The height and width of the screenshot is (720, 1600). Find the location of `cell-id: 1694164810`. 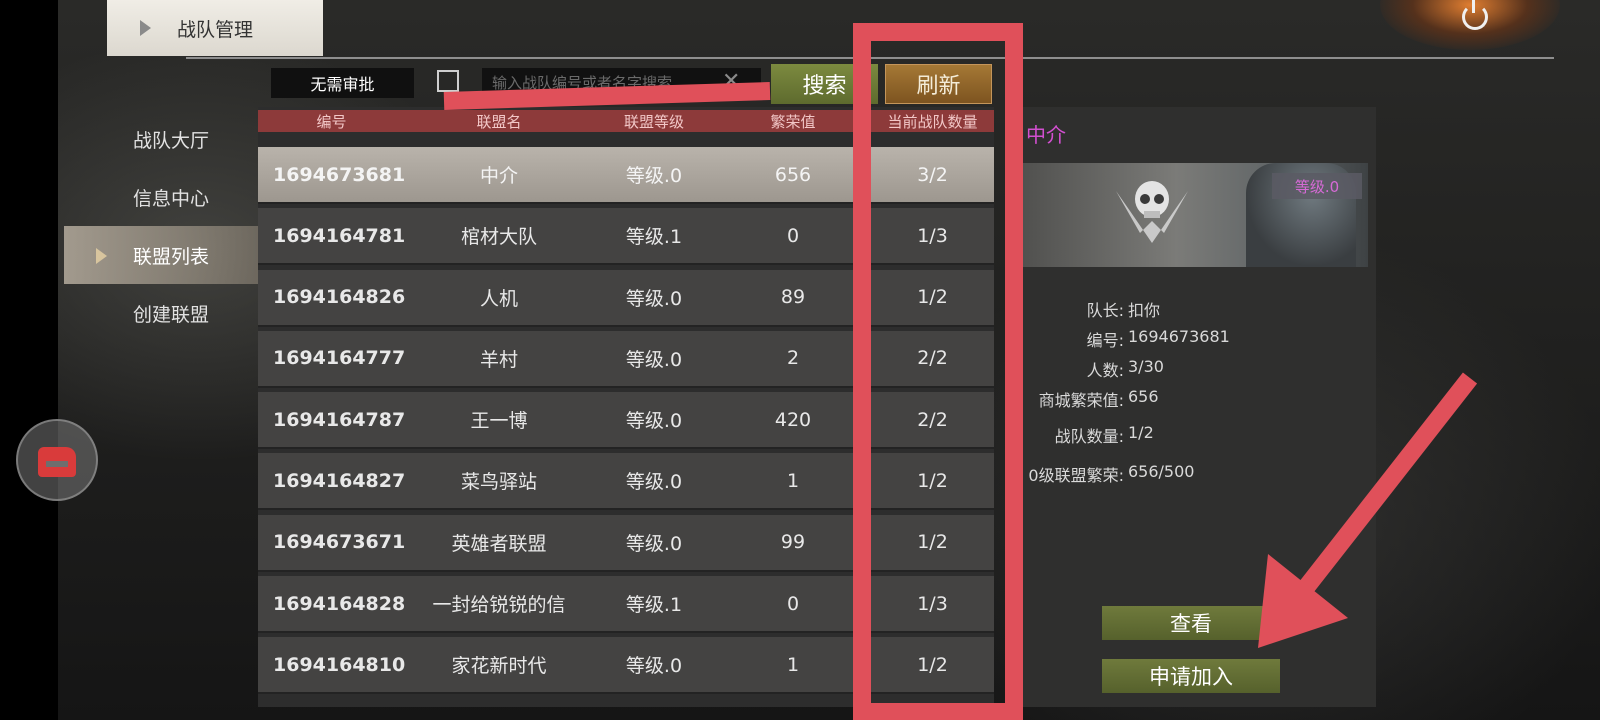

cell-id: 1694164810 is located at coordinates (339, 664).